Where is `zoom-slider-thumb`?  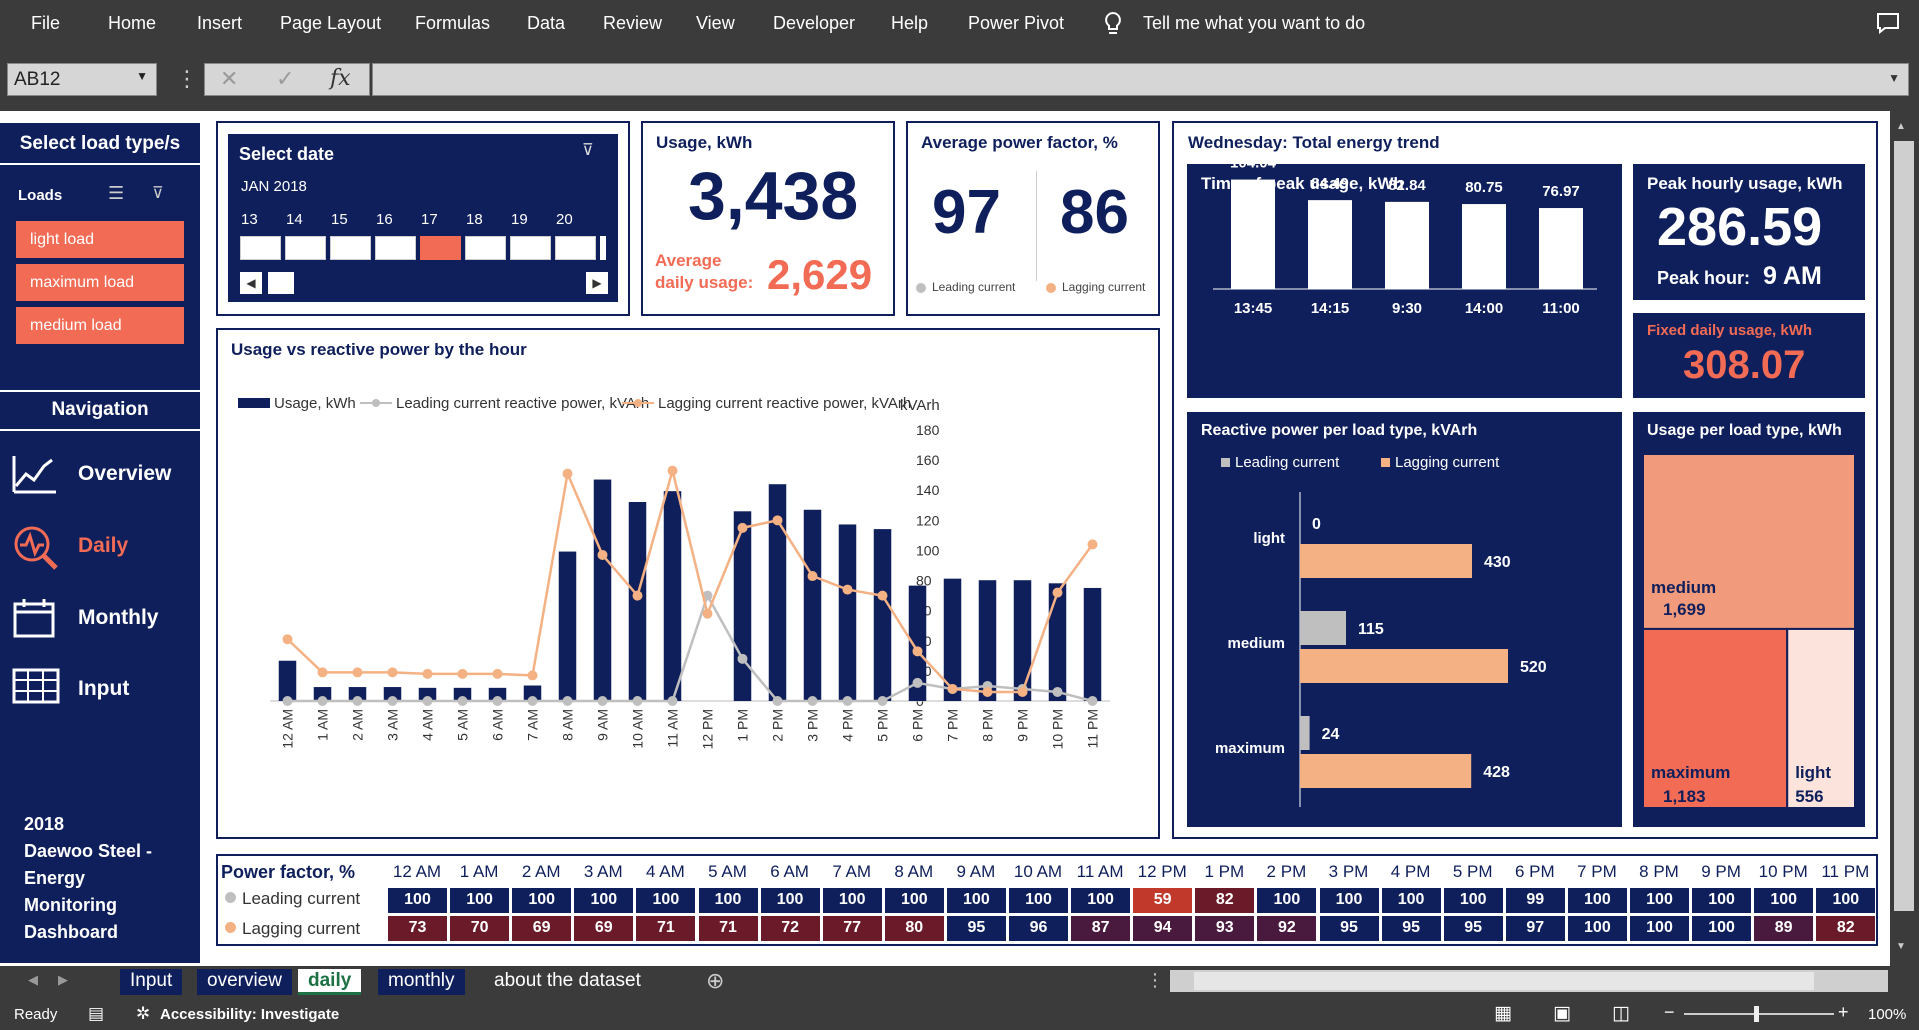 zoom-slider-thumb is located at coordinates (1756, 1014).